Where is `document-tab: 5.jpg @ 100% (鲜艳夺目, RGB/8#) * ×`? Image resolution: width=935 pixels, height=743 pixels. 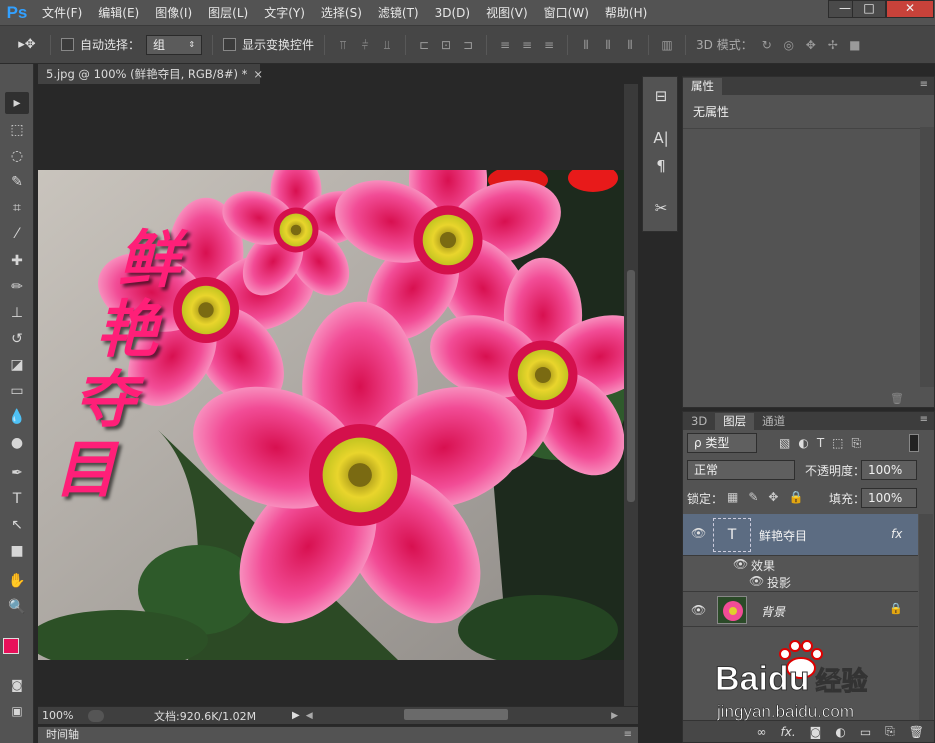 document-tab: 5.jpg @ 100% (鲜艳夺目, RGB/8#) * × is located at coordinates (150, 74).